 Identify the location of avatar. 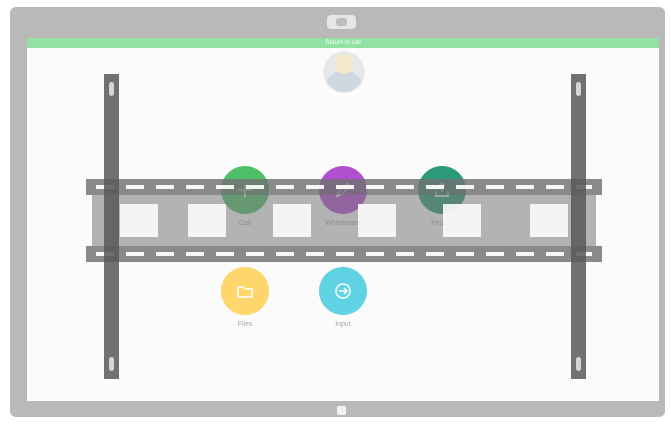
(344, 72).